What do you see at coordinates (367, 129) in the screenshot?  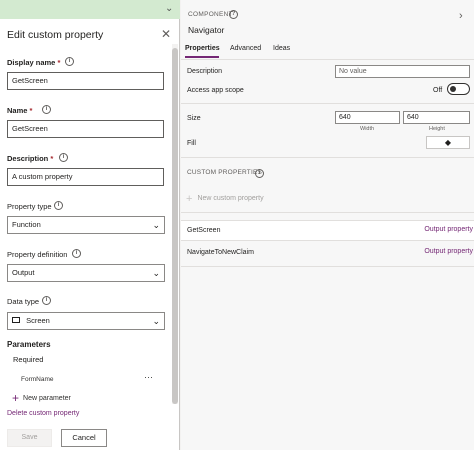 I see `width-caption: Width` at bounding box center [367, 129].